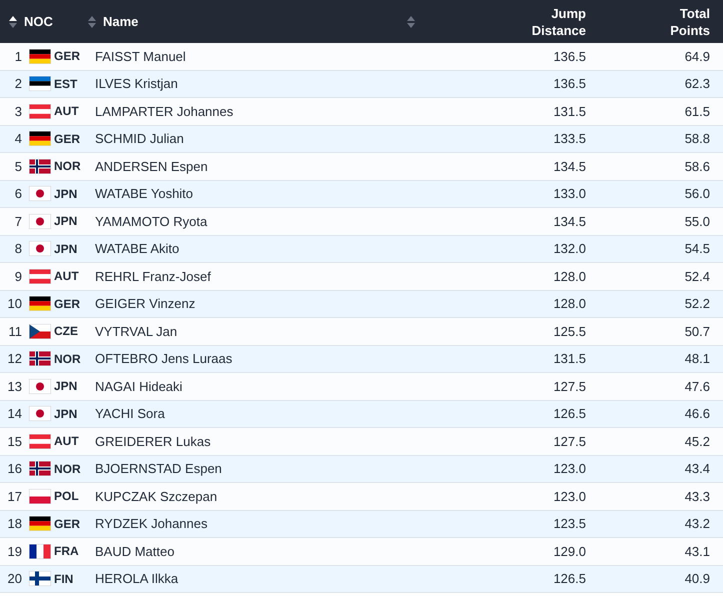 The height and width of the screenshot is (597, 723). Describe the element at coordinates (136, 84) in the screenshot. I see `athlete-name: ILVES Kristjan` at that location.